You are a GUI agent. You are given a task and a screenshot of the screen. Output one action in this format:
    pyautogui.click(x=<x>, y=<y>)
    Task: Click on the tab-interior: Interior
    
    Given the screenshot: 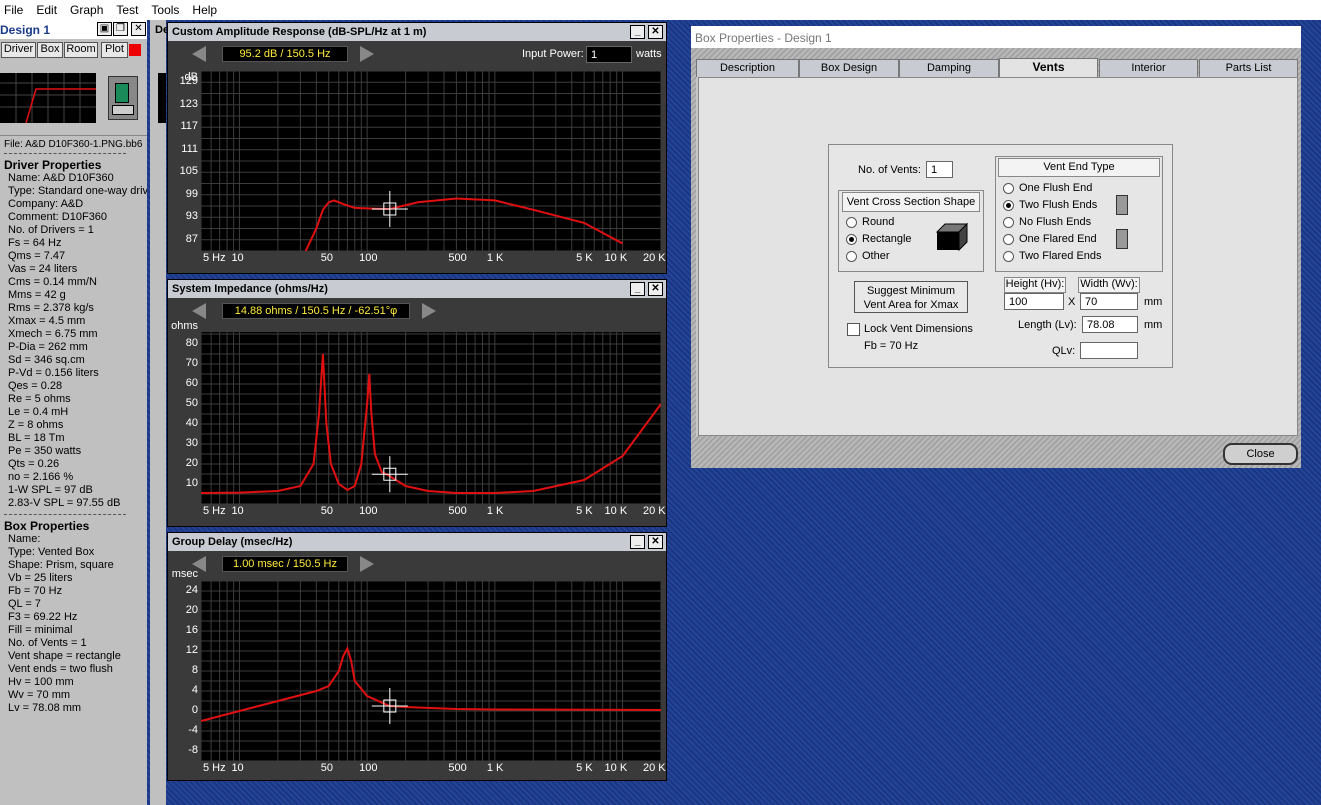 What is the action you would take?
    pyautogui.click(x=1148, y=68)
    